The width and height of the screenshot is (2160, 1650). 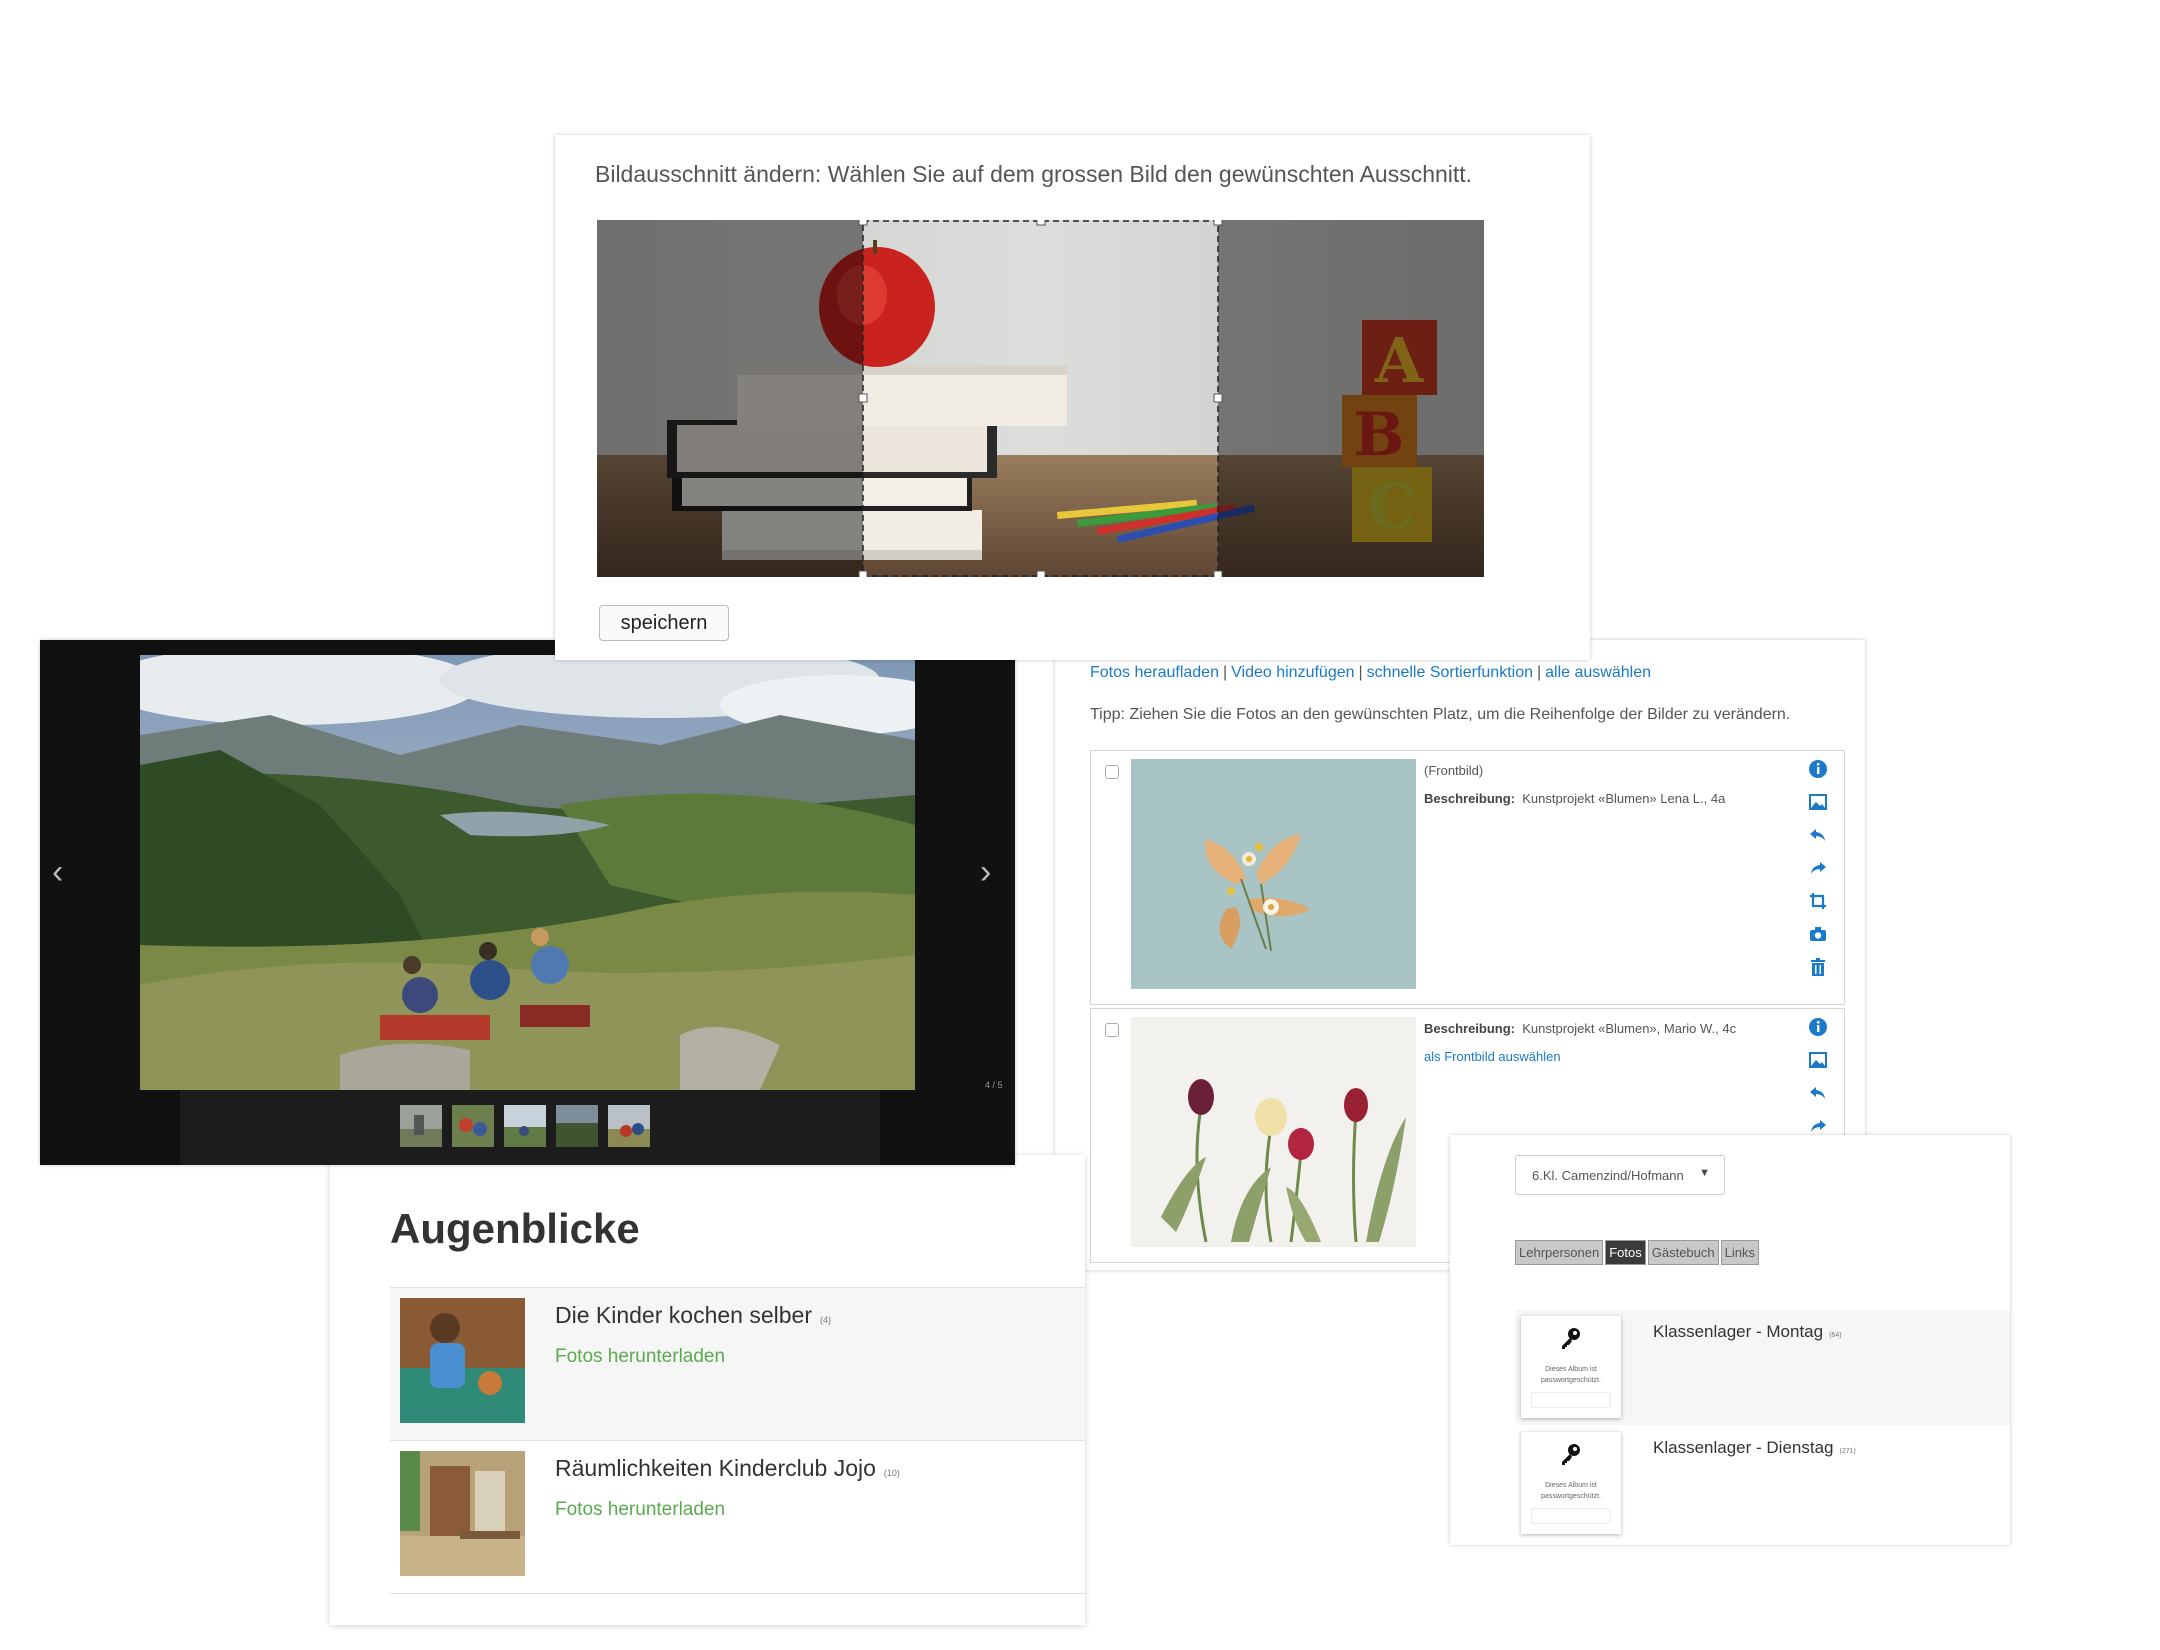 I want to click on album-list-title: Augenblicke, so click(x=515, y=1228).